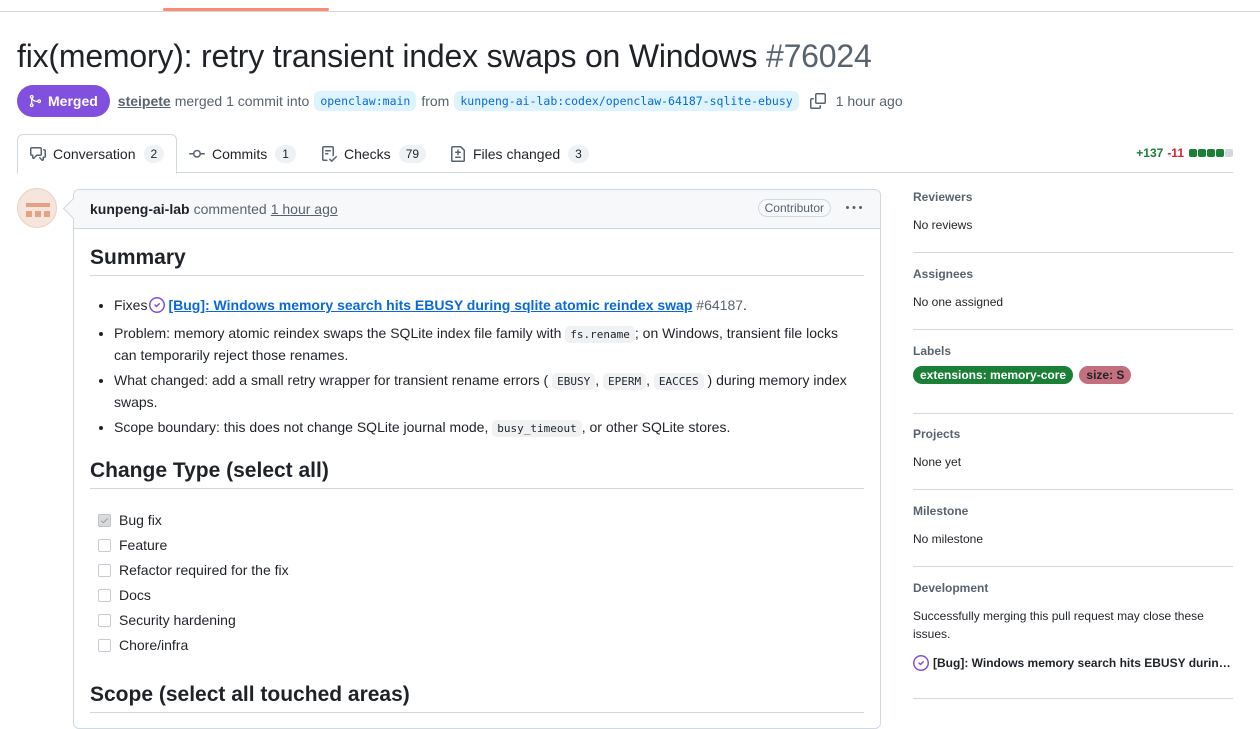  Describe the element at coordinates (143, 545) in the screenshot. I see `task-label: Feature` at that location.